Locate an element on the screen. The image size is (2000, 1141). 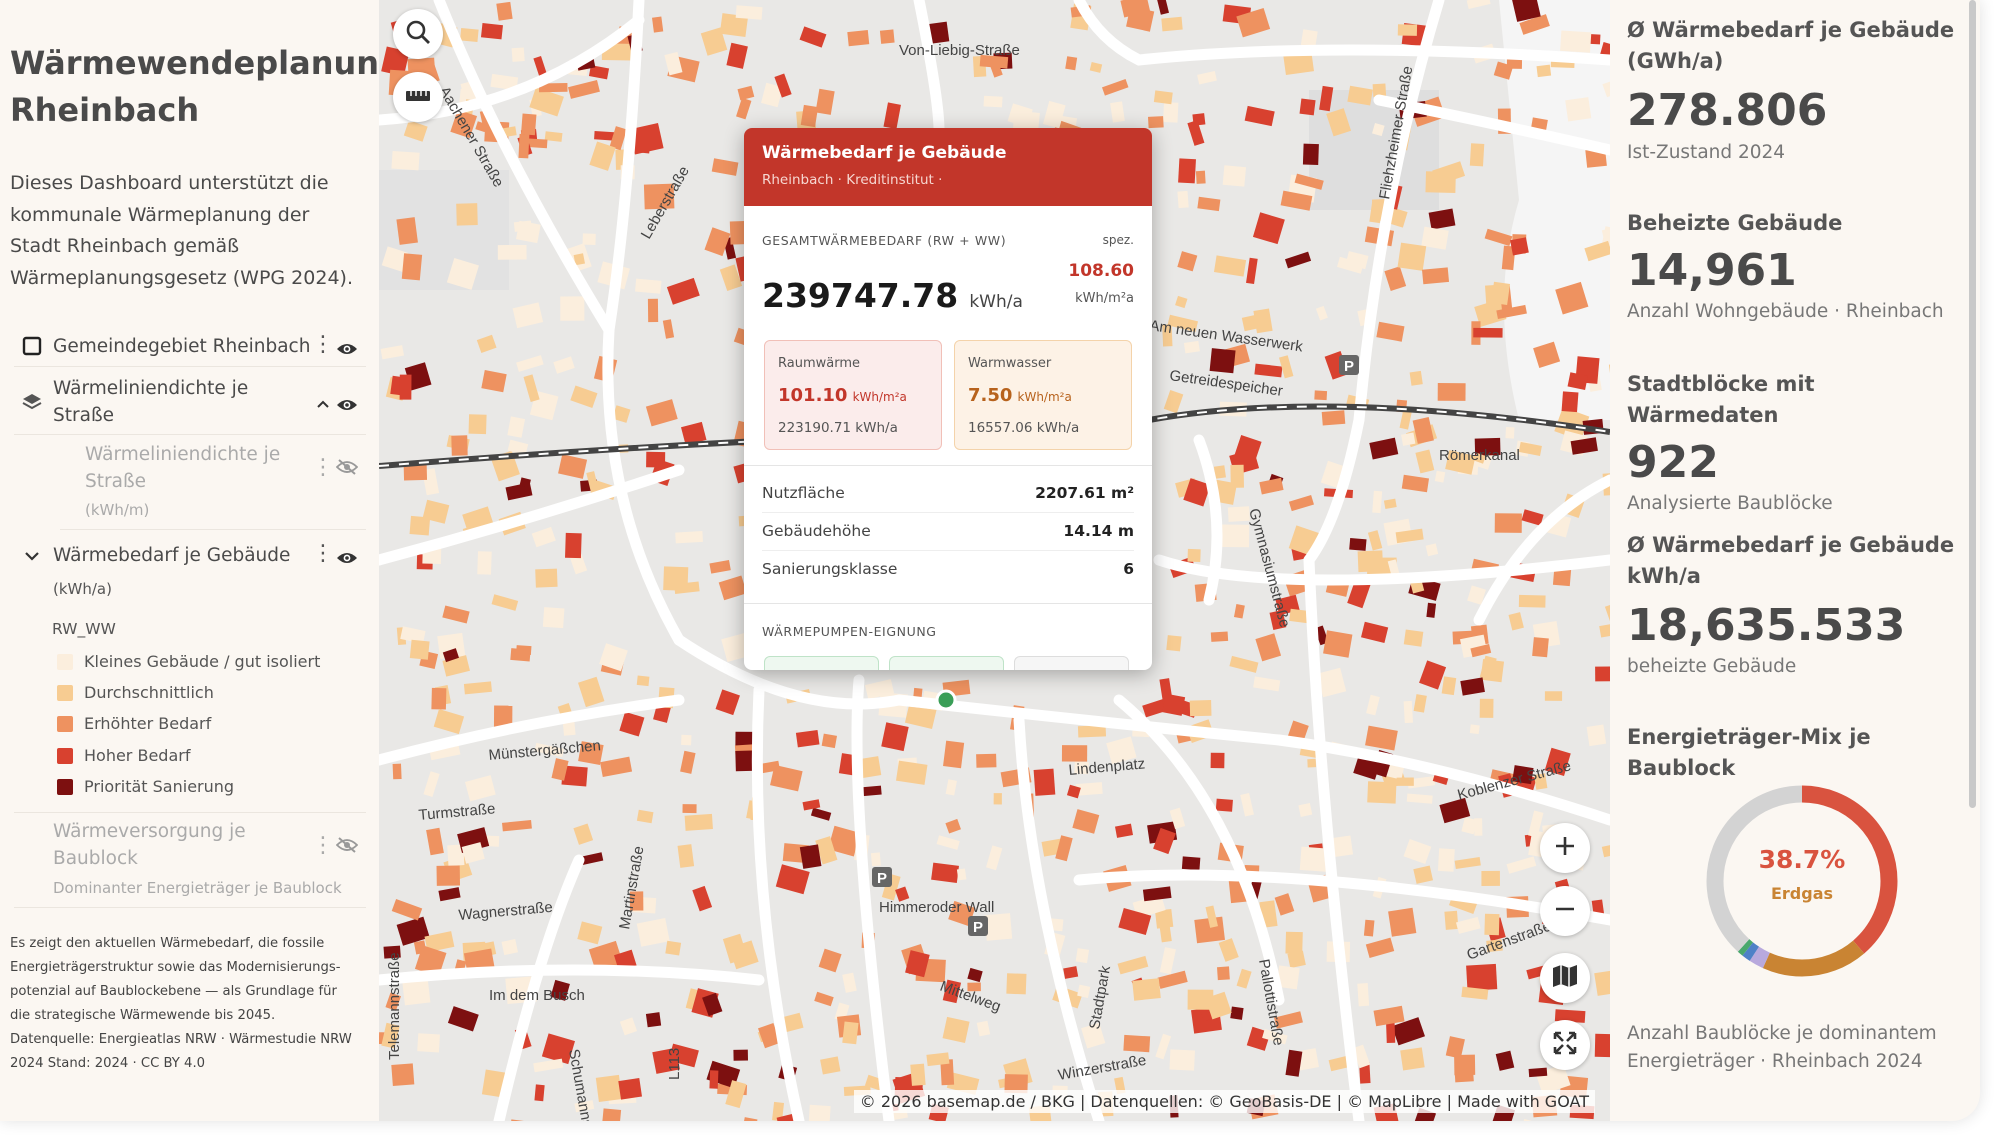
eye-off-icon is located at coordinates (347, 845).